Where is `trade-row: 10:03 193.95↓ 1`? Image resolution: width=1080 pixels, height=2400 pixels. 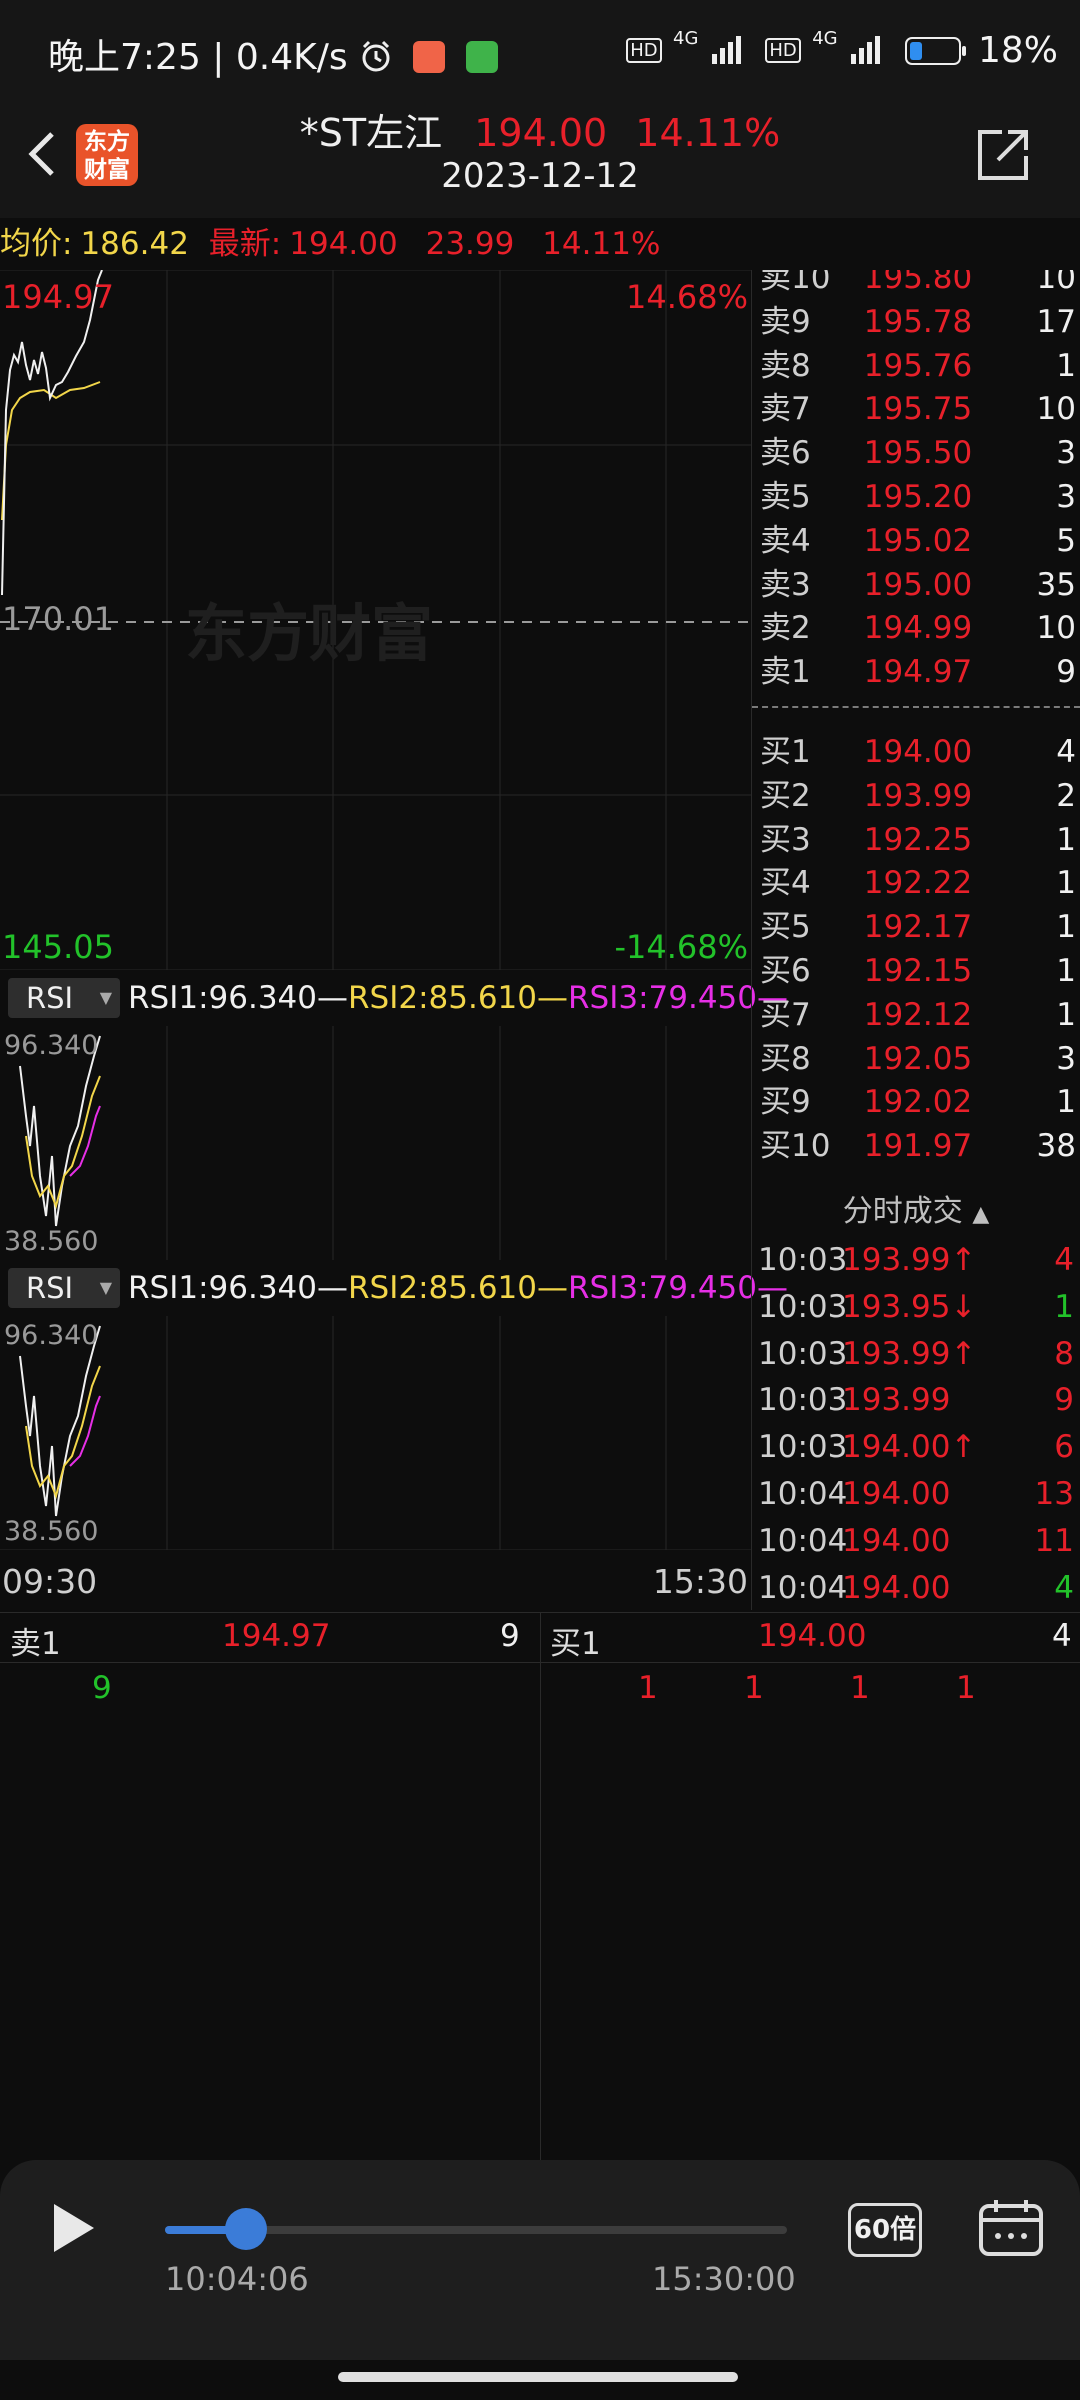
trade-row: 10:03 193.95↓ 1 is located at coordinates (916, 1307).